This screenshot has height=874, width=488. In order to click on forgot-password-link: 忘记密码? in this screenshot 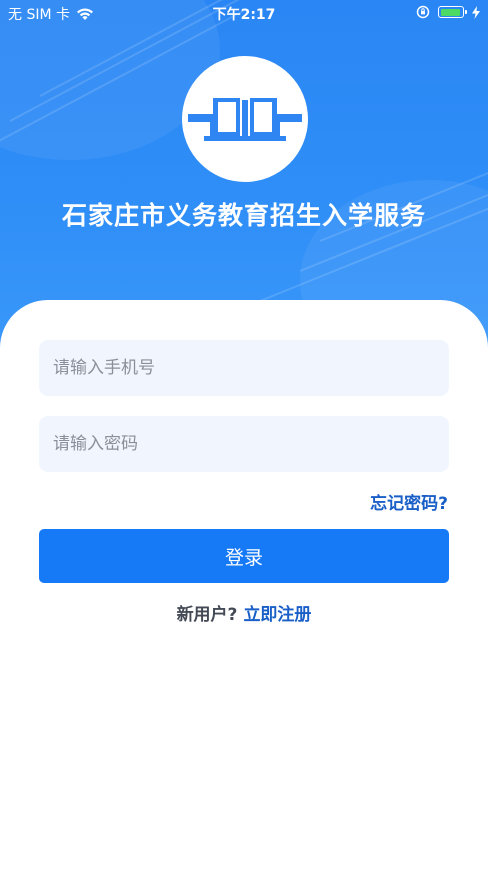, I will do `click(409, 501)`.